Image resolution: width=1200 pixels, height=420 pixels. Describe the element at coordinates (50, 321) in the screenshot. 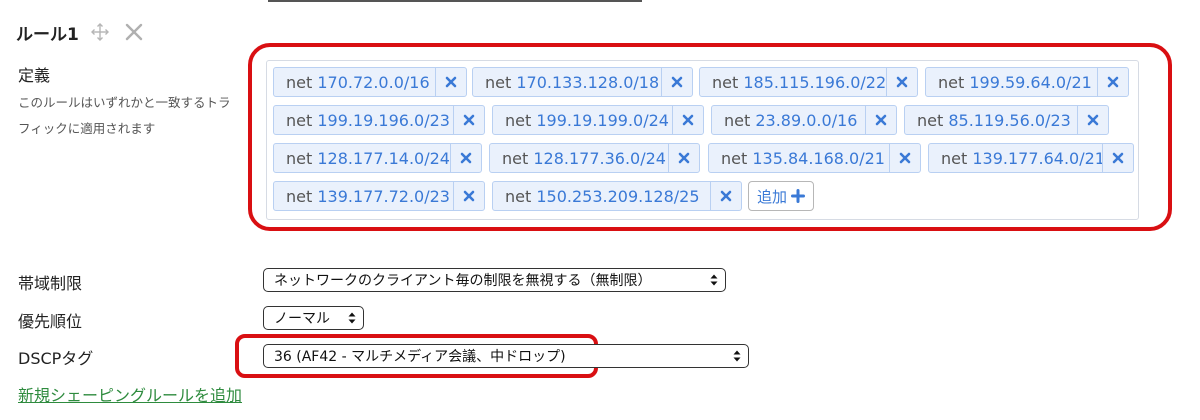

I see `priority-label: 優先順位` at that location.